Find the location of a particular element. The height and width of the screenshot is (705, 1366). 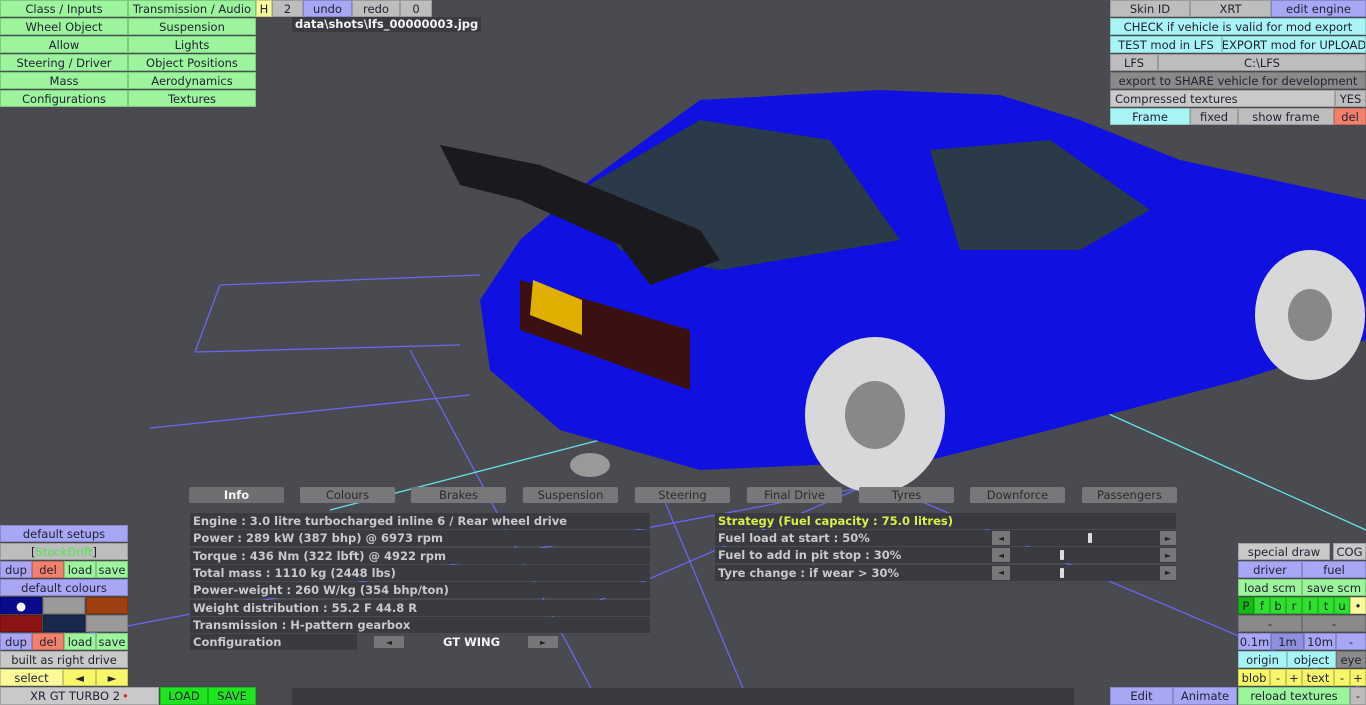

colour-save-button: save is located at coordinates (112, 641).